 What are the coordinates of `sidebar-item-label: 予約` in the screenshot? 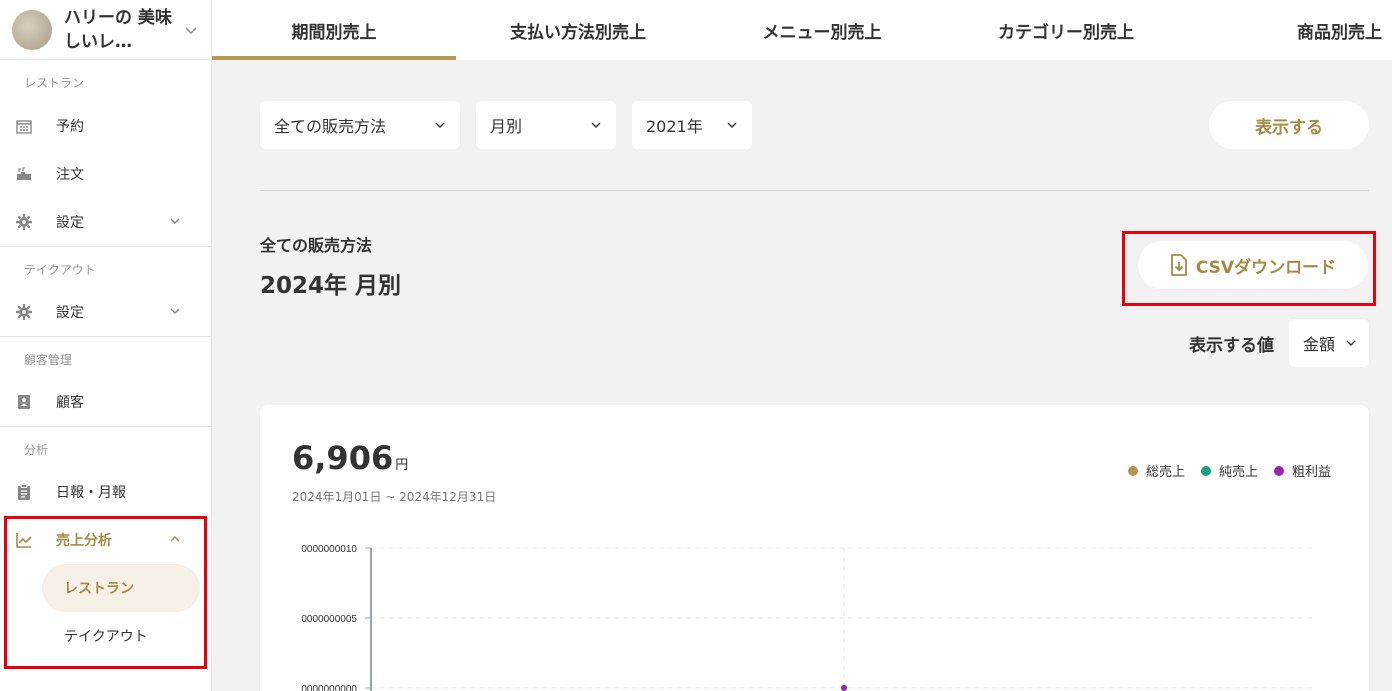 It's located at (70, 127).